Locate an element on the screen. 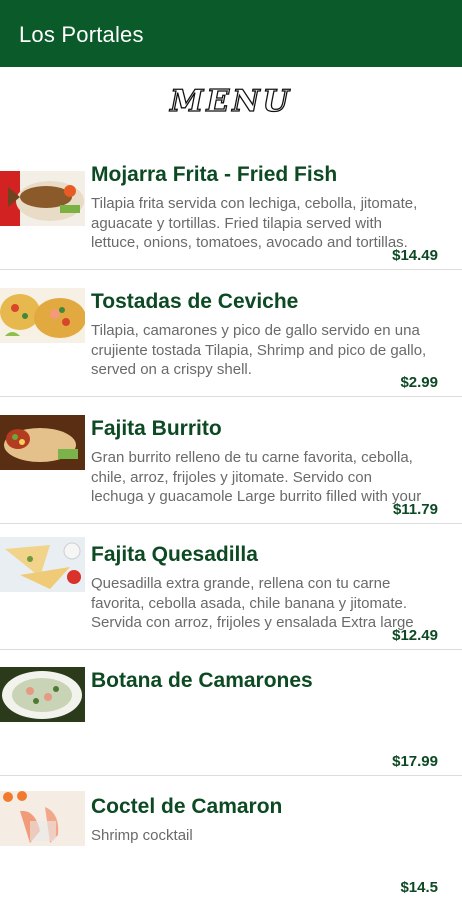  item-name: Tostadas de Ceviche is located at coordinates (195, 301).